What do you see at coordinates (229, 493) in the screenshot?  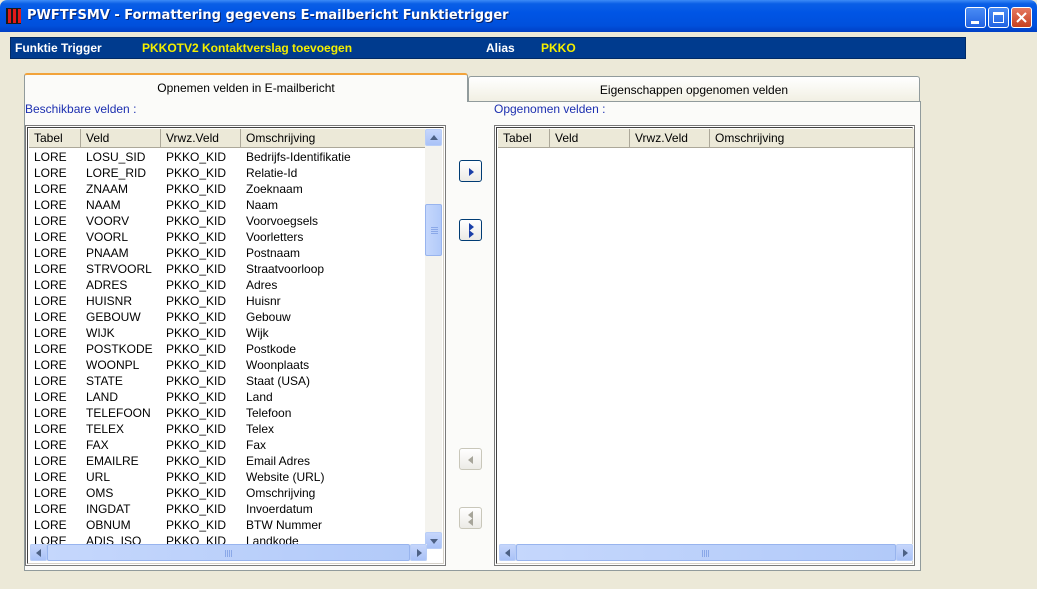 I see `table-row: LORE OMS PKKO_KID Omschrijving` at bounding box center [229, 493].